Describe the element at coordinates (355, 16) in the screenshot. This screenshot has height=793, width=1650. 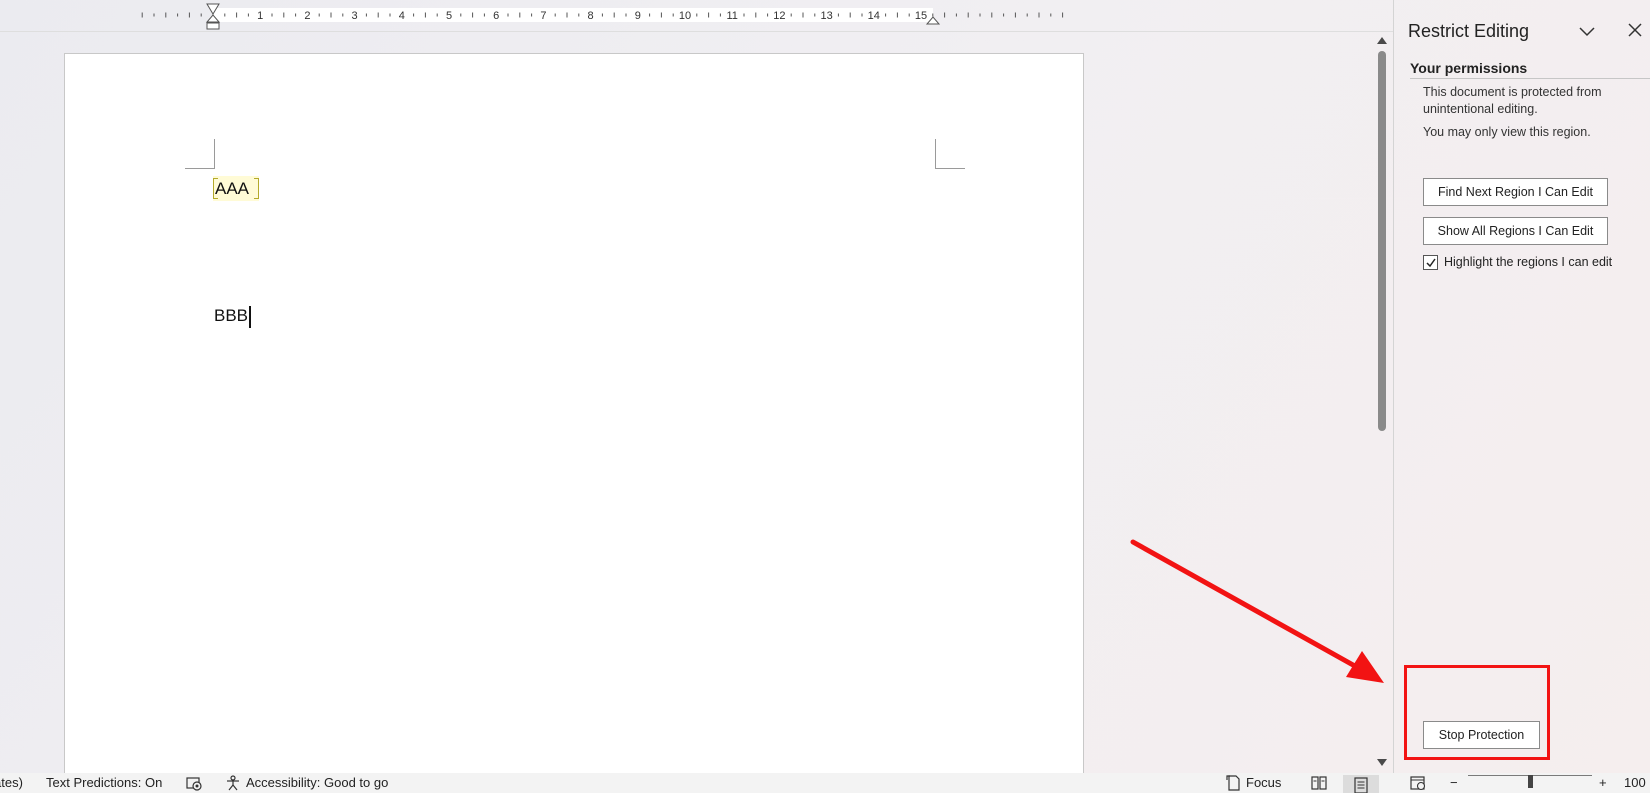
I see `ruler-number: 3` at that location.